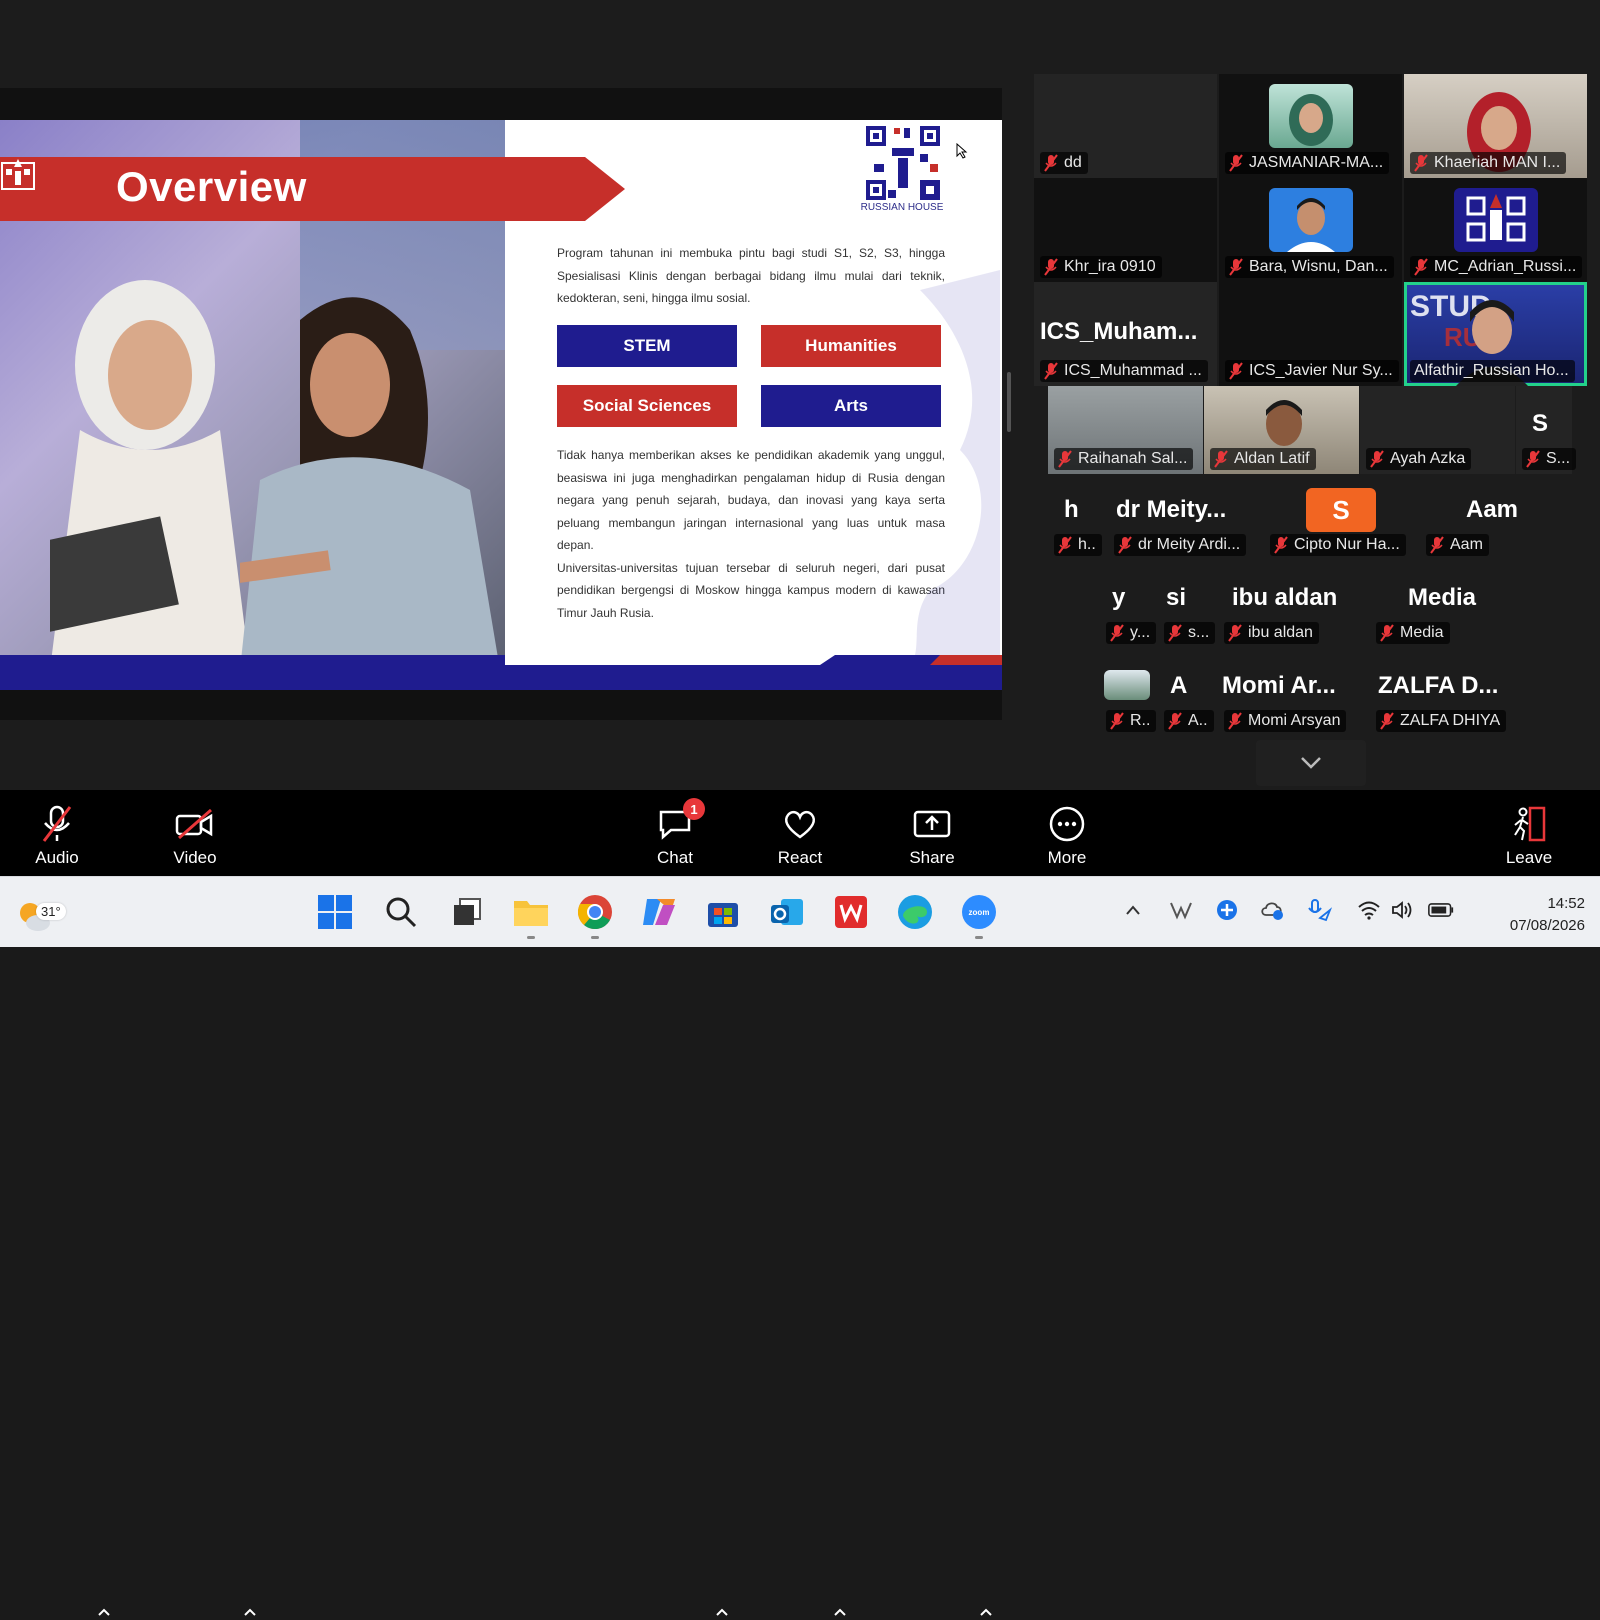 Image resolution: width=1600 pixels, height=1620 pixels. I want to click on store-icon, so click(723, 915).